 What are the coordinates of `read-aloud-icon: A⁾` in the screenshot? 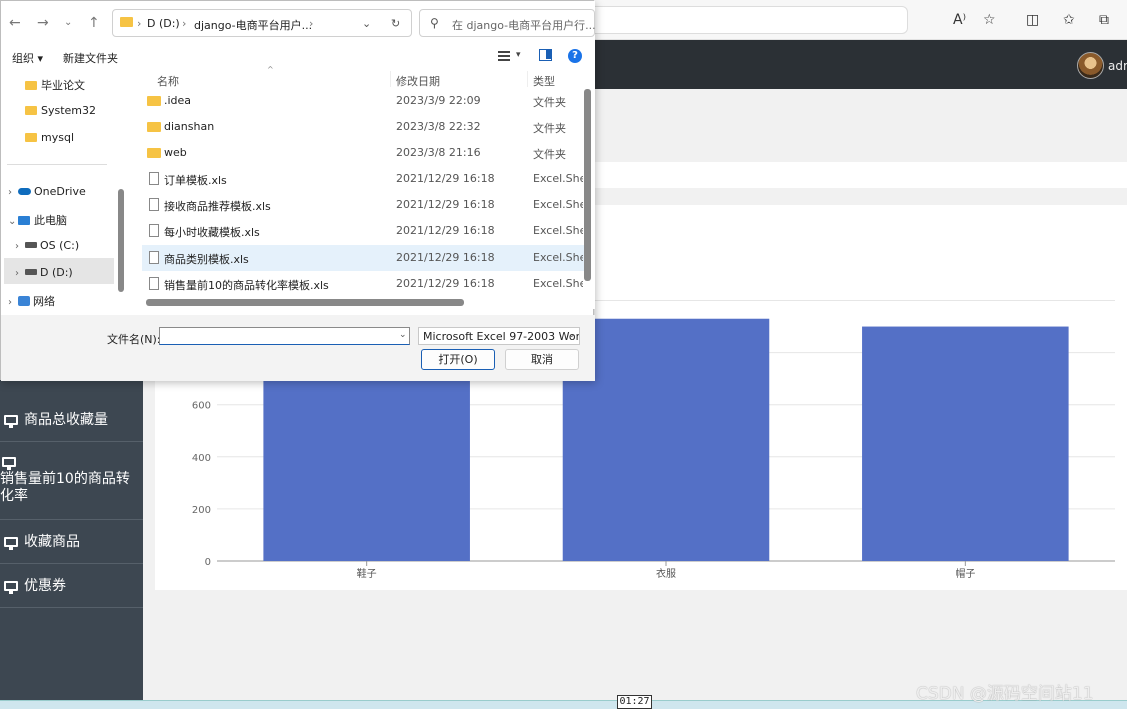 It's located at (959, 20).